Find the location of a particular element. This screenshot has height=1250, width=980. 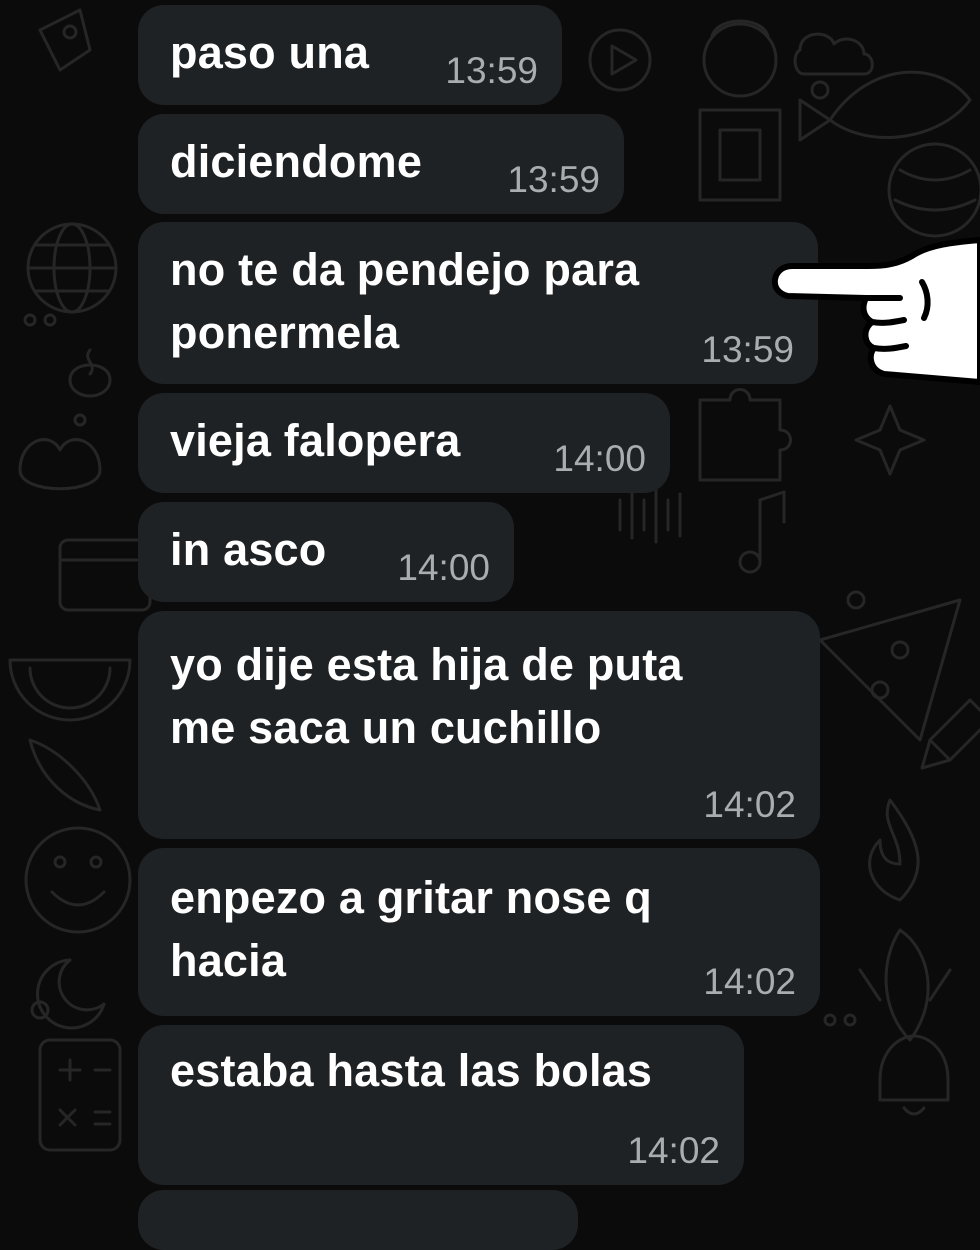

pencil-doodle-icon is located at coordinates (950, 734).